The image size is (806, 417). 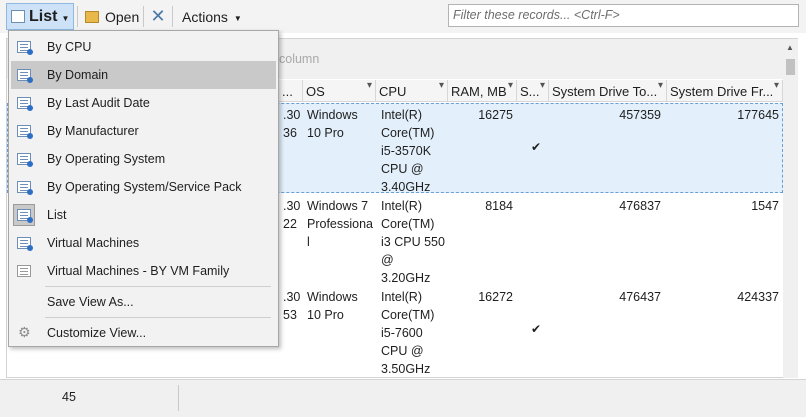 I want to click on column-header-system-drive-free: System Drive Fr... ▾, so click(x=725, y=91).